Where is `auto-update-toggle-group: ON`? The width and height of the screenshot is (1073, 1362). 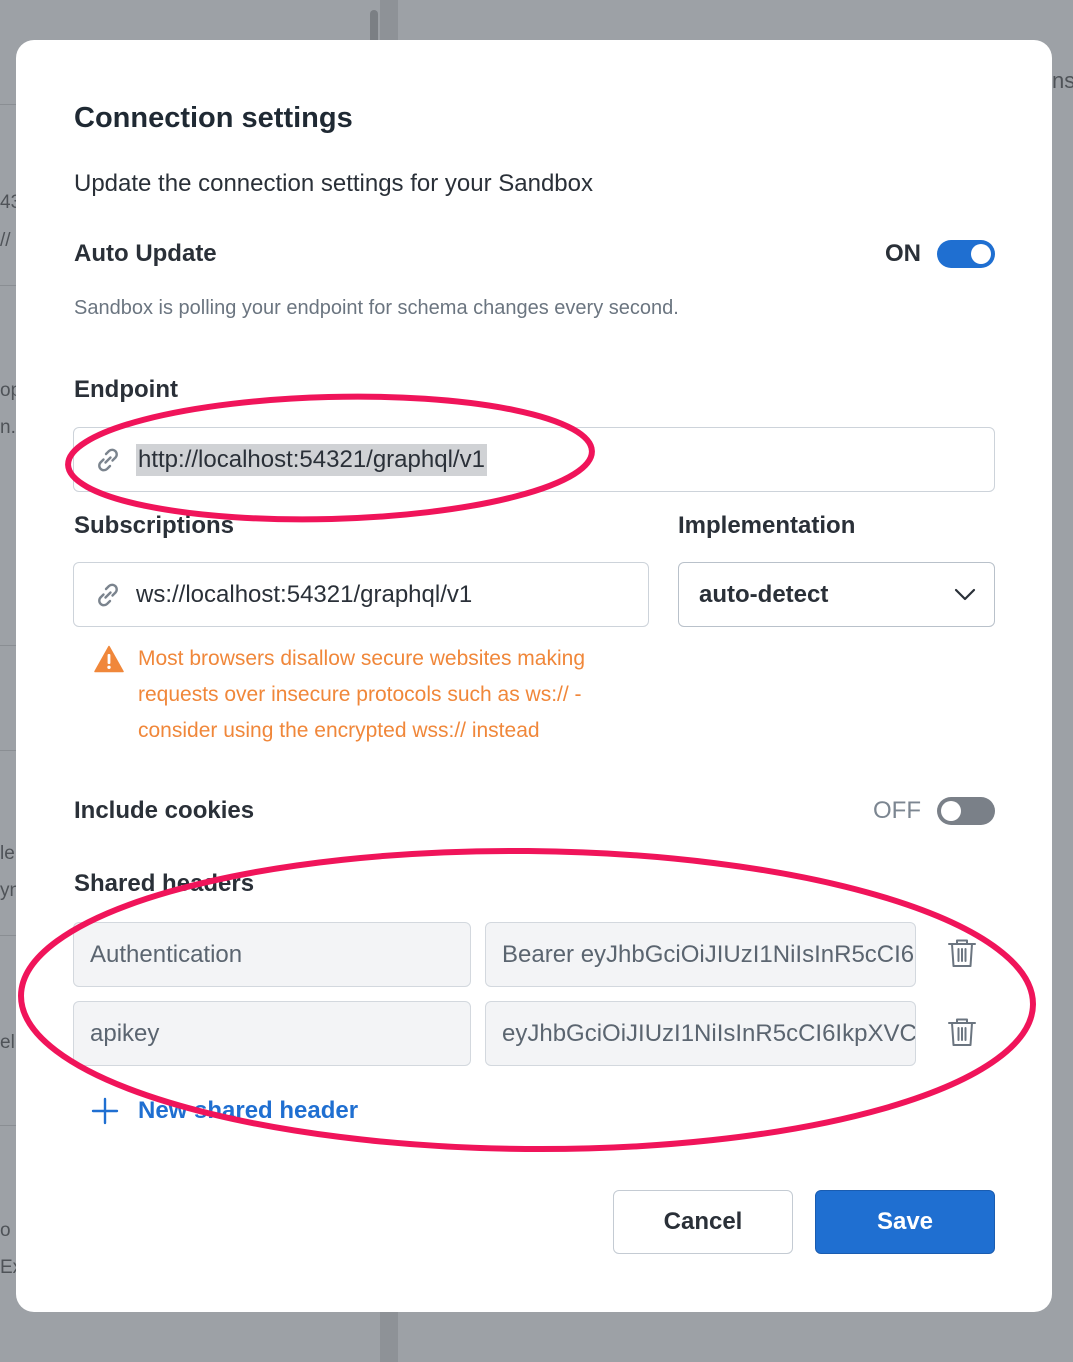 auto-update-toggle-group: ON is located at coordinates (940, 254).